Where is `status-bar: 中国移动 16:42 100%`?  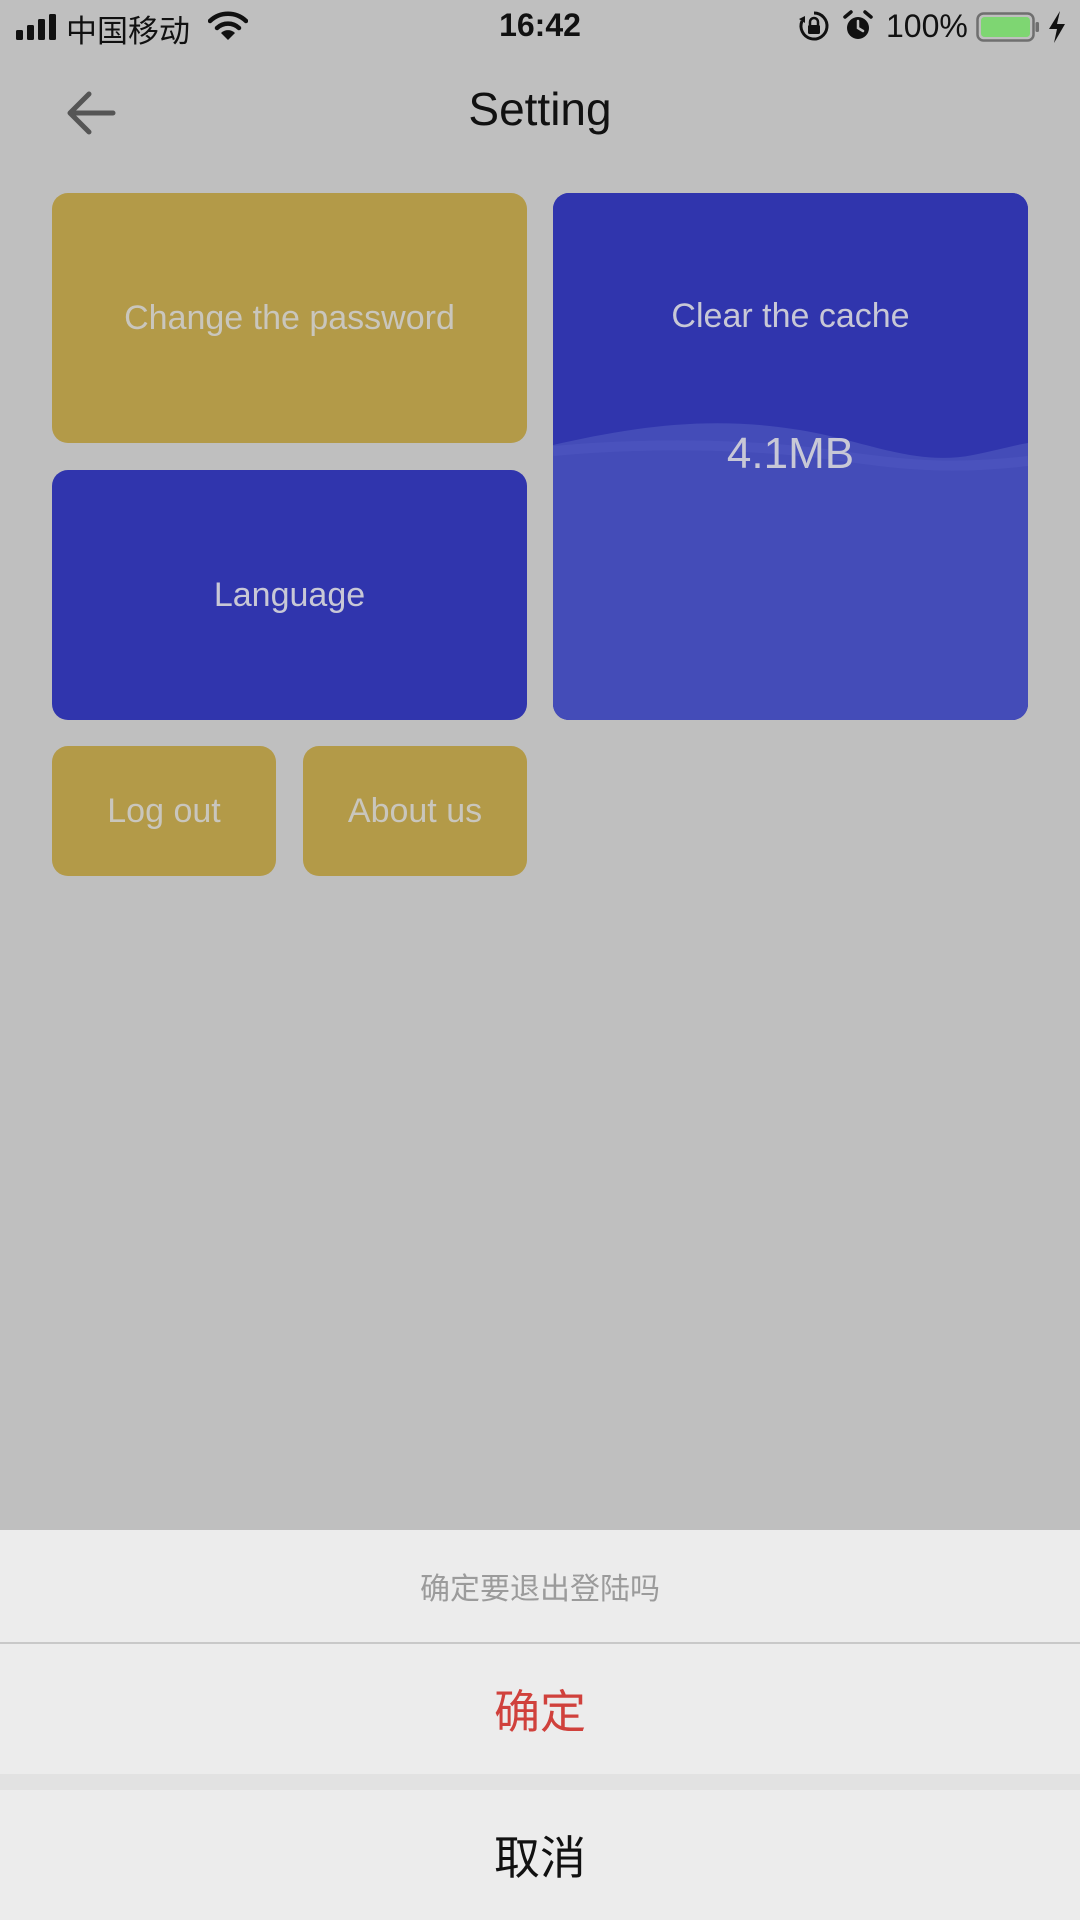 status-bar: 中国移动 16:42 100% is located at coordinates (540, 27).